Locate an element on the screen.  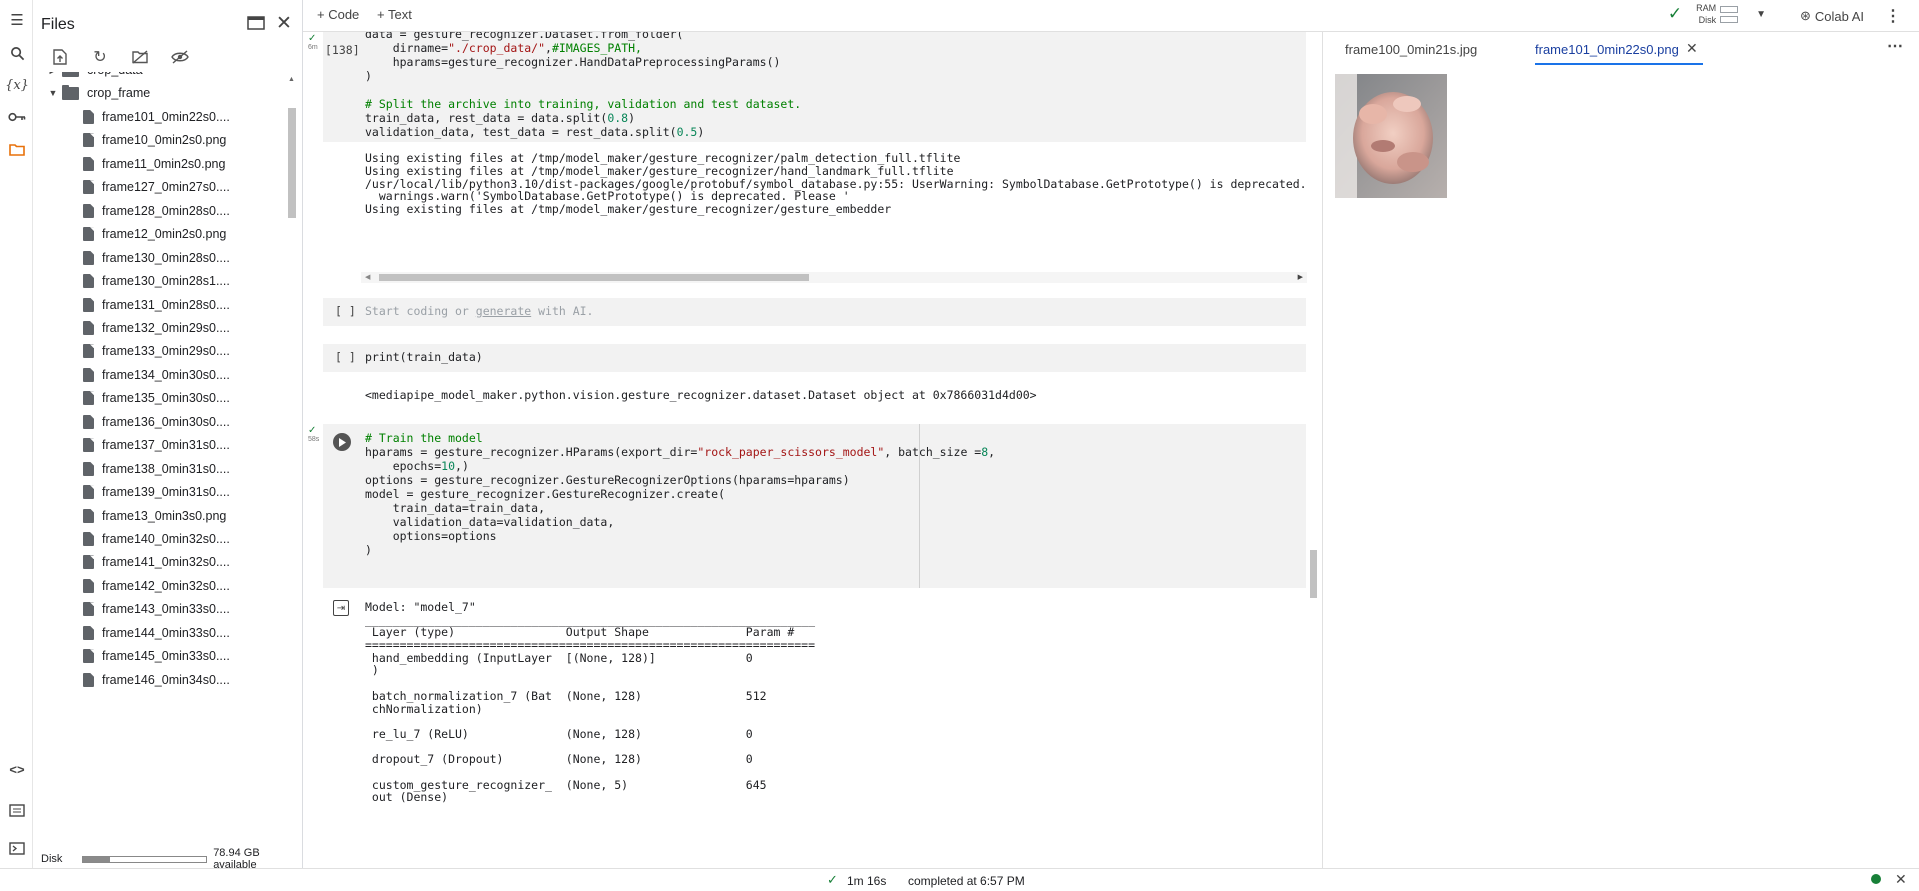
unmount-drive-icon is located at coordinates (140, 57).